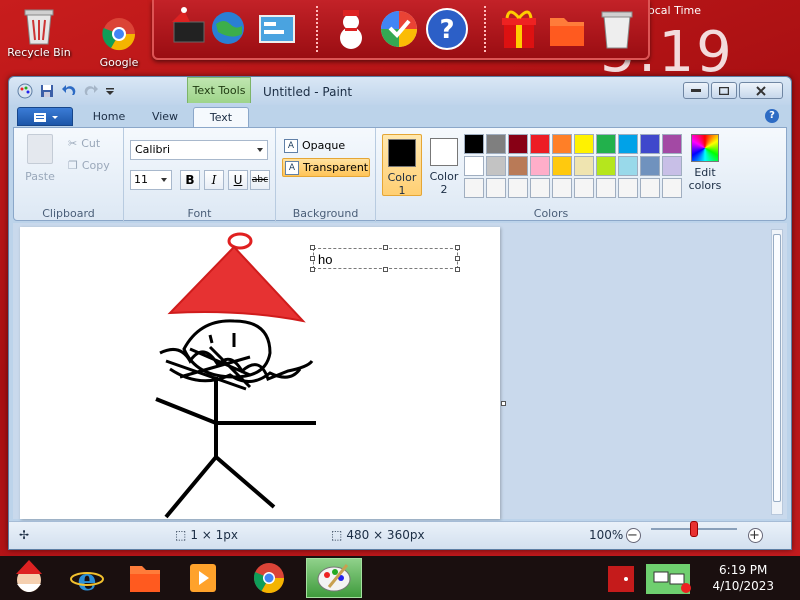  What do you see at coordinates (696, 90) in the screenshot?
I see `minimize-button` at bounding box center [696, 90].